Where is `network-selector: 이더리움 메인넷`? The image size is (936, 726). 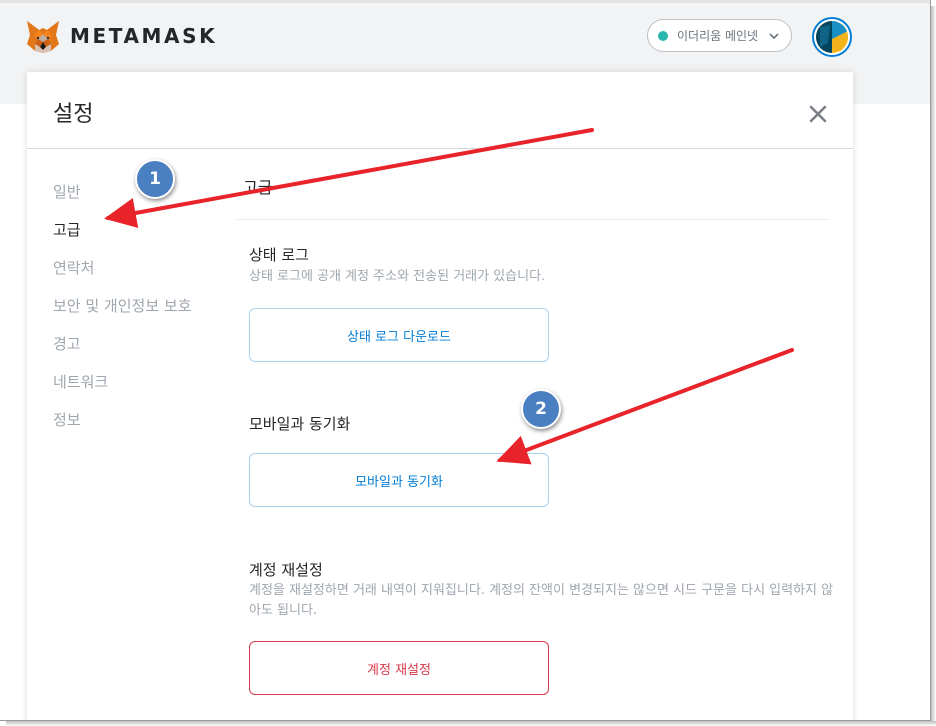
network-selector: 이더리움 메인넷 is located at coordinates (719, 35).